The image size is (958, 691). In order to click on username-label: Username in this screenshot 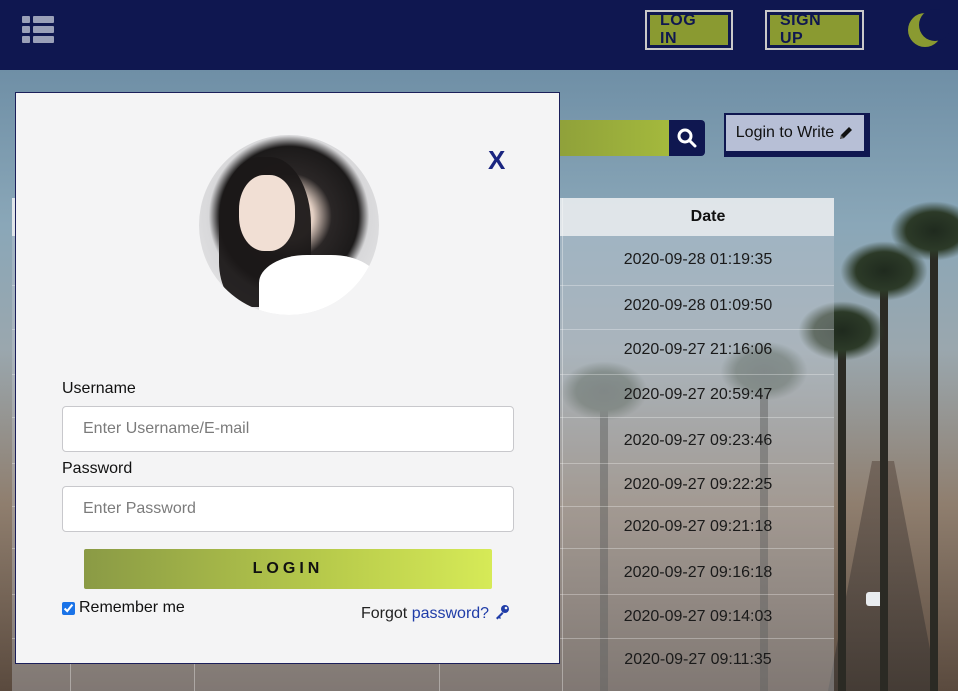, I will do `click(99, 388)`.